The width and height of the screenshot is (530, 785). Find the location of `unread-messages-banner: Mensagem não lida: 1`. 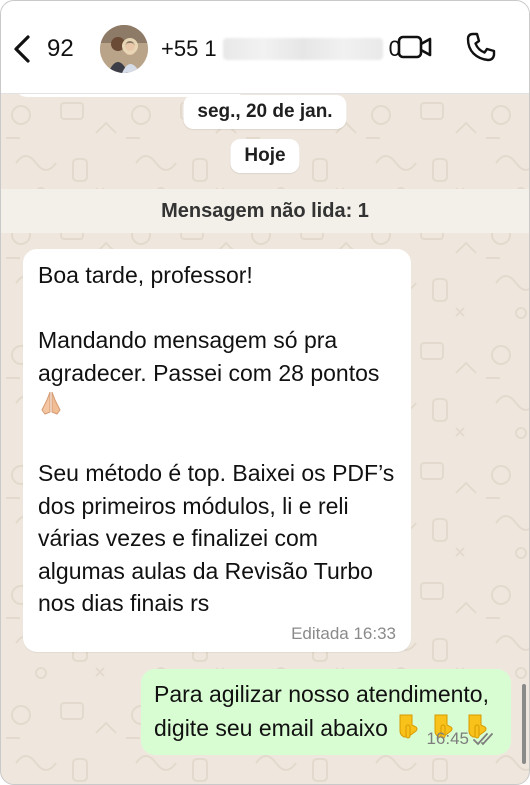

unread-messages-banner: Mensagem não lida: 1 is located at coordinates (265, 211).